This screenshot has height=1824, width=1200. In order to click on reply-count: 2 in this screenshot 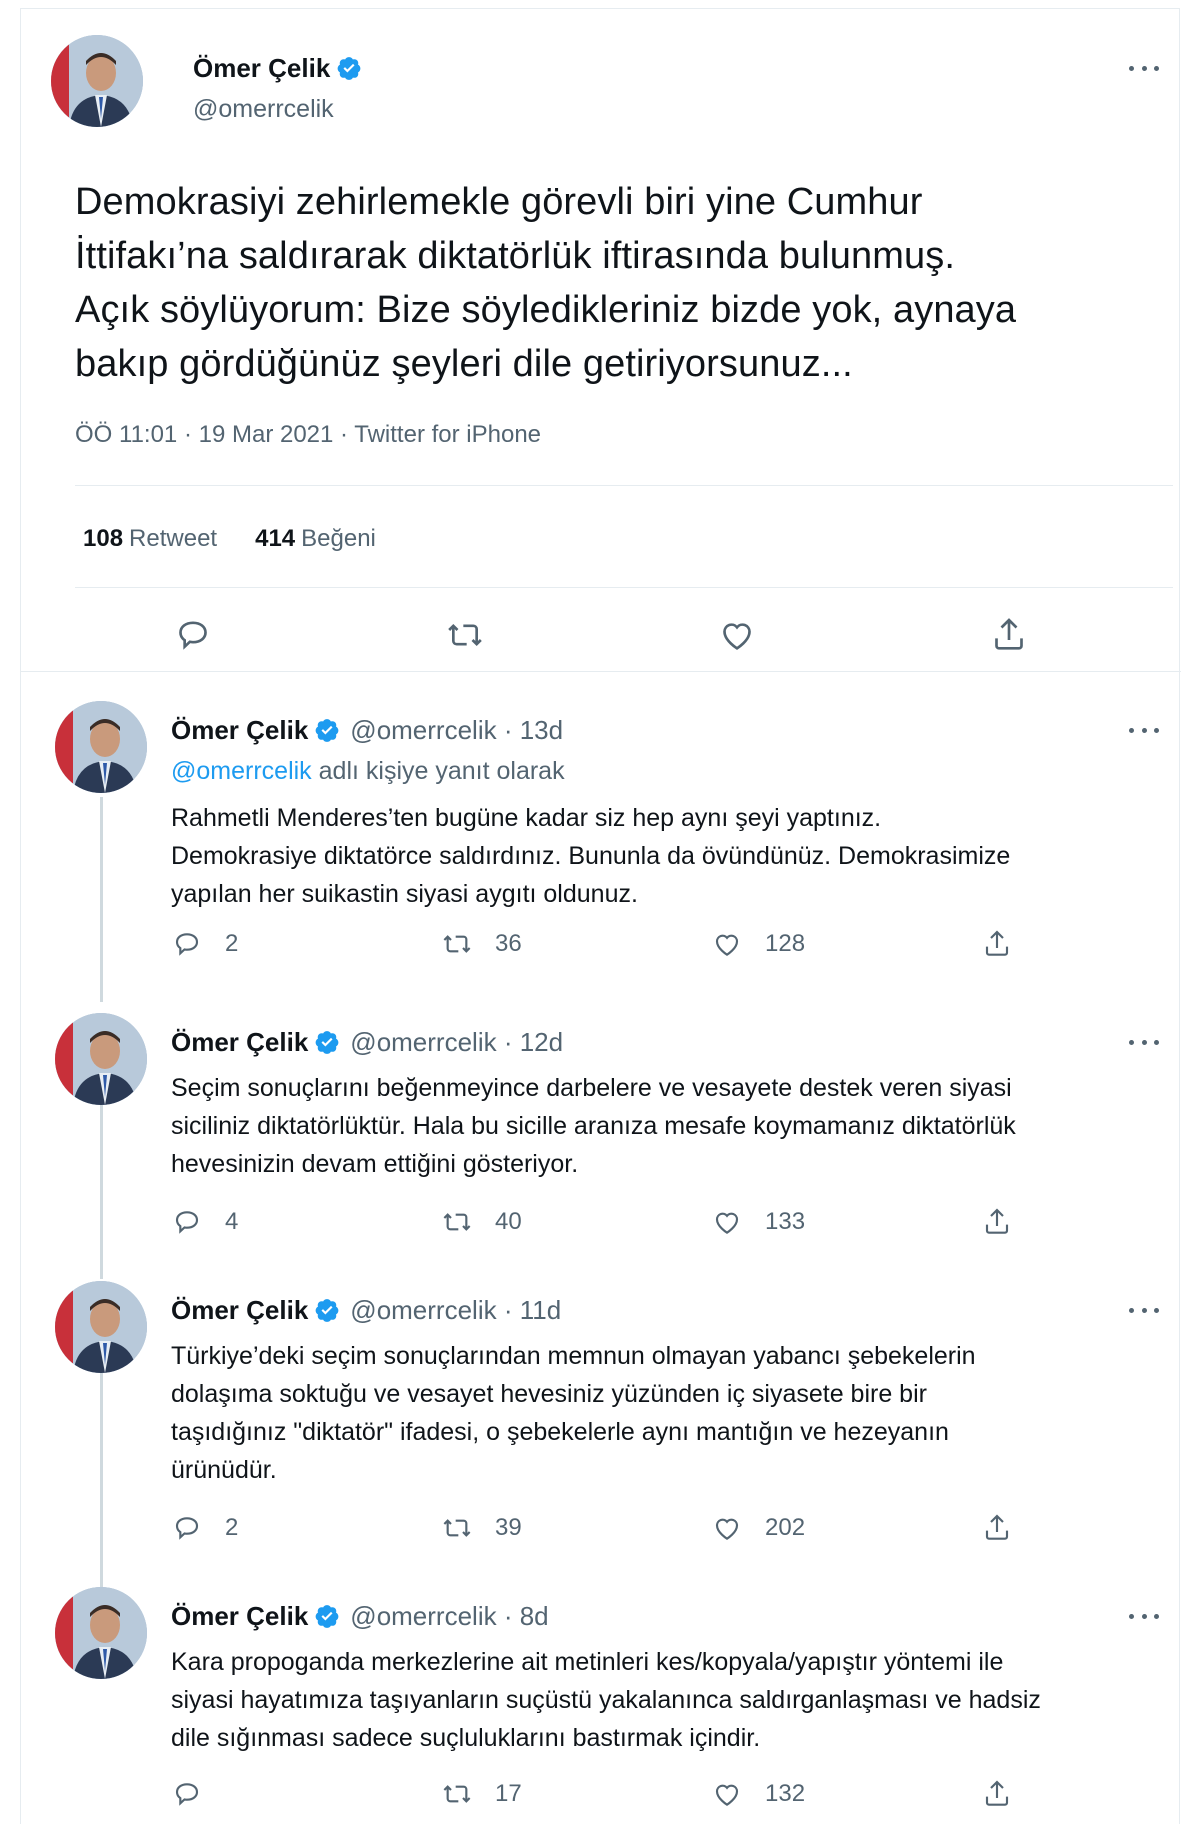, I will do `click(232, 943)`.